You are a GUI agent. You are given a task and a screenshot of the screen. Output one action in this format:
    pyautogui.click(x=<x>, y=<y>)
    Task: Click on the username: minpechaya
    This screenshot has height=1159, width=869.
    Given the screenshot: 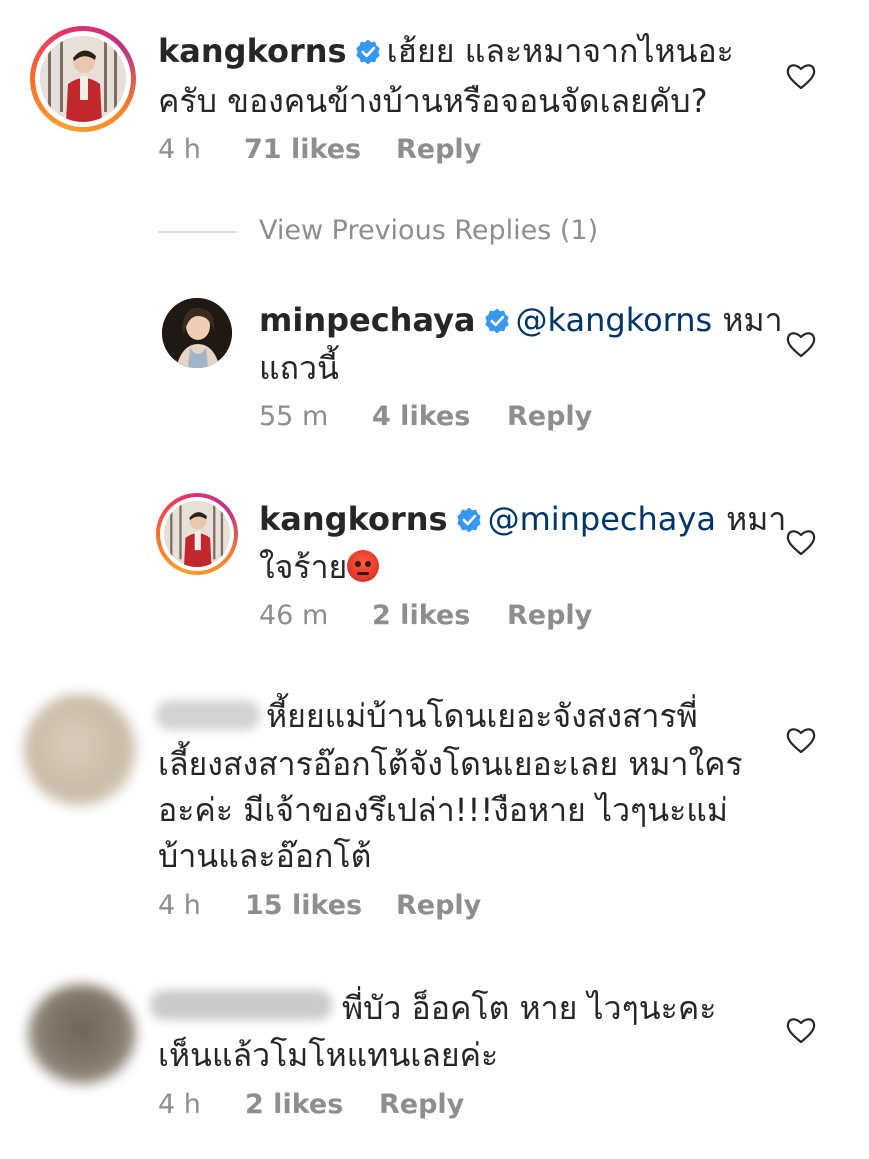 What is the action you would take?
    pyautogui.click(x=367, y=320)
    